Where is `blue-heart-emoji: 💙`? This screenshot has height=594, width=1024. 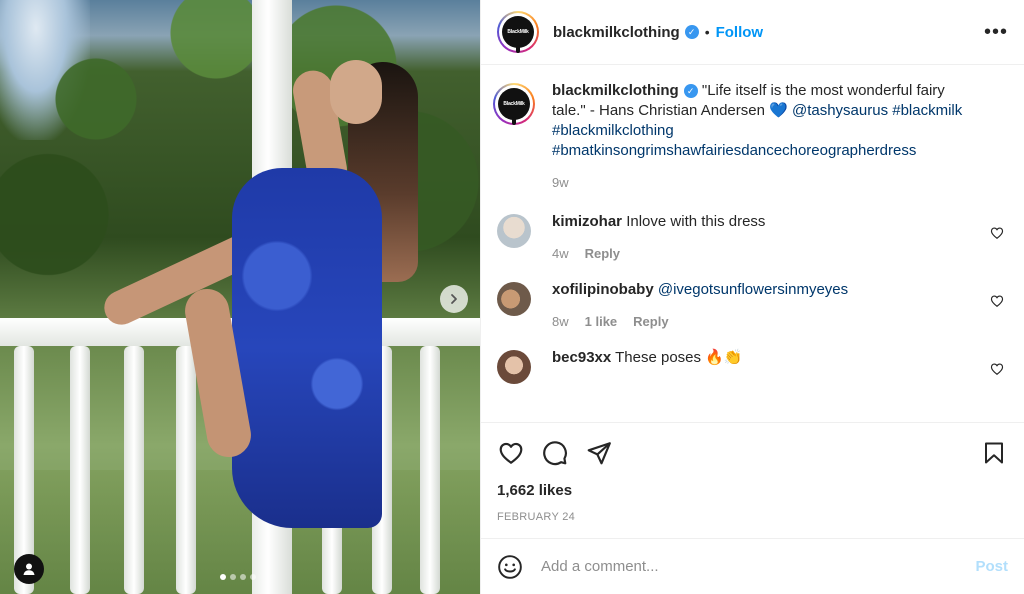
blue-heart-emoji: 💙 is located at coordinates (778, 110).